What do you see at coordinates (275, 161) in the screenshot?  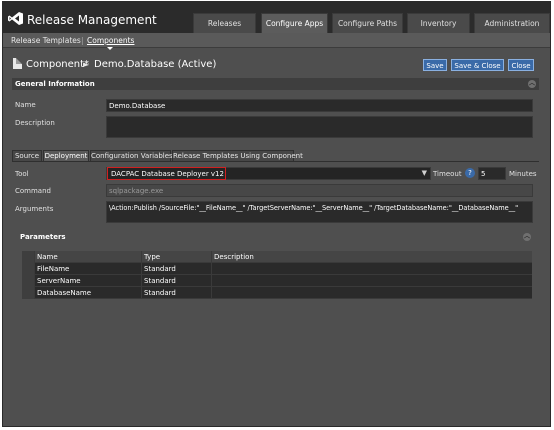 I see `tab-divider` at bounding box center [275, 161].